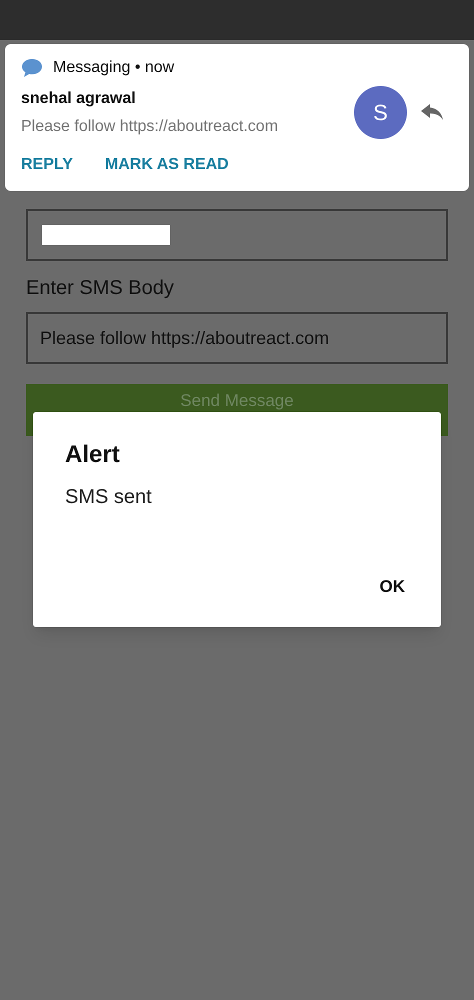  What do you see at coordinates (392, 586) in the screenshot?
I see `ok-button: OK` at bounding box center [392, 586].